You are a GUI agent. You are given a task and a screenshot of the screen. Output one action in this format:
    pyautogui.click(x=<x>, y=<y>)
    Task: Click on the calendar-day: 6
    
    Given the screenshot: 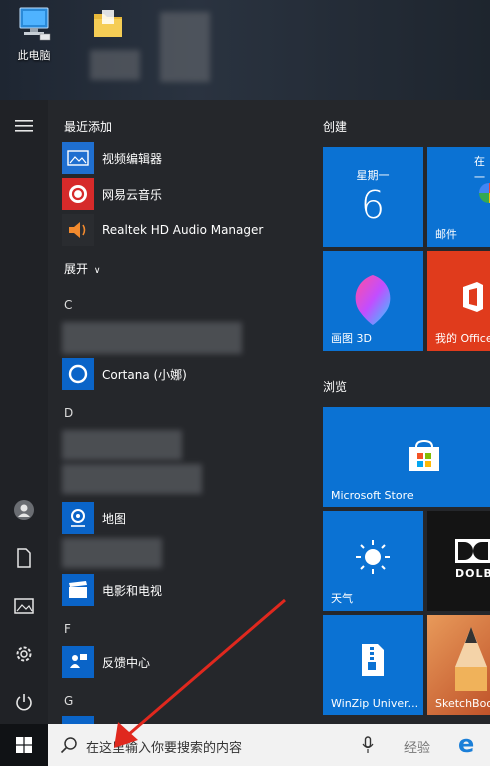 What is the action you would take?
    pyautogui.click(x=373, y=205)
    